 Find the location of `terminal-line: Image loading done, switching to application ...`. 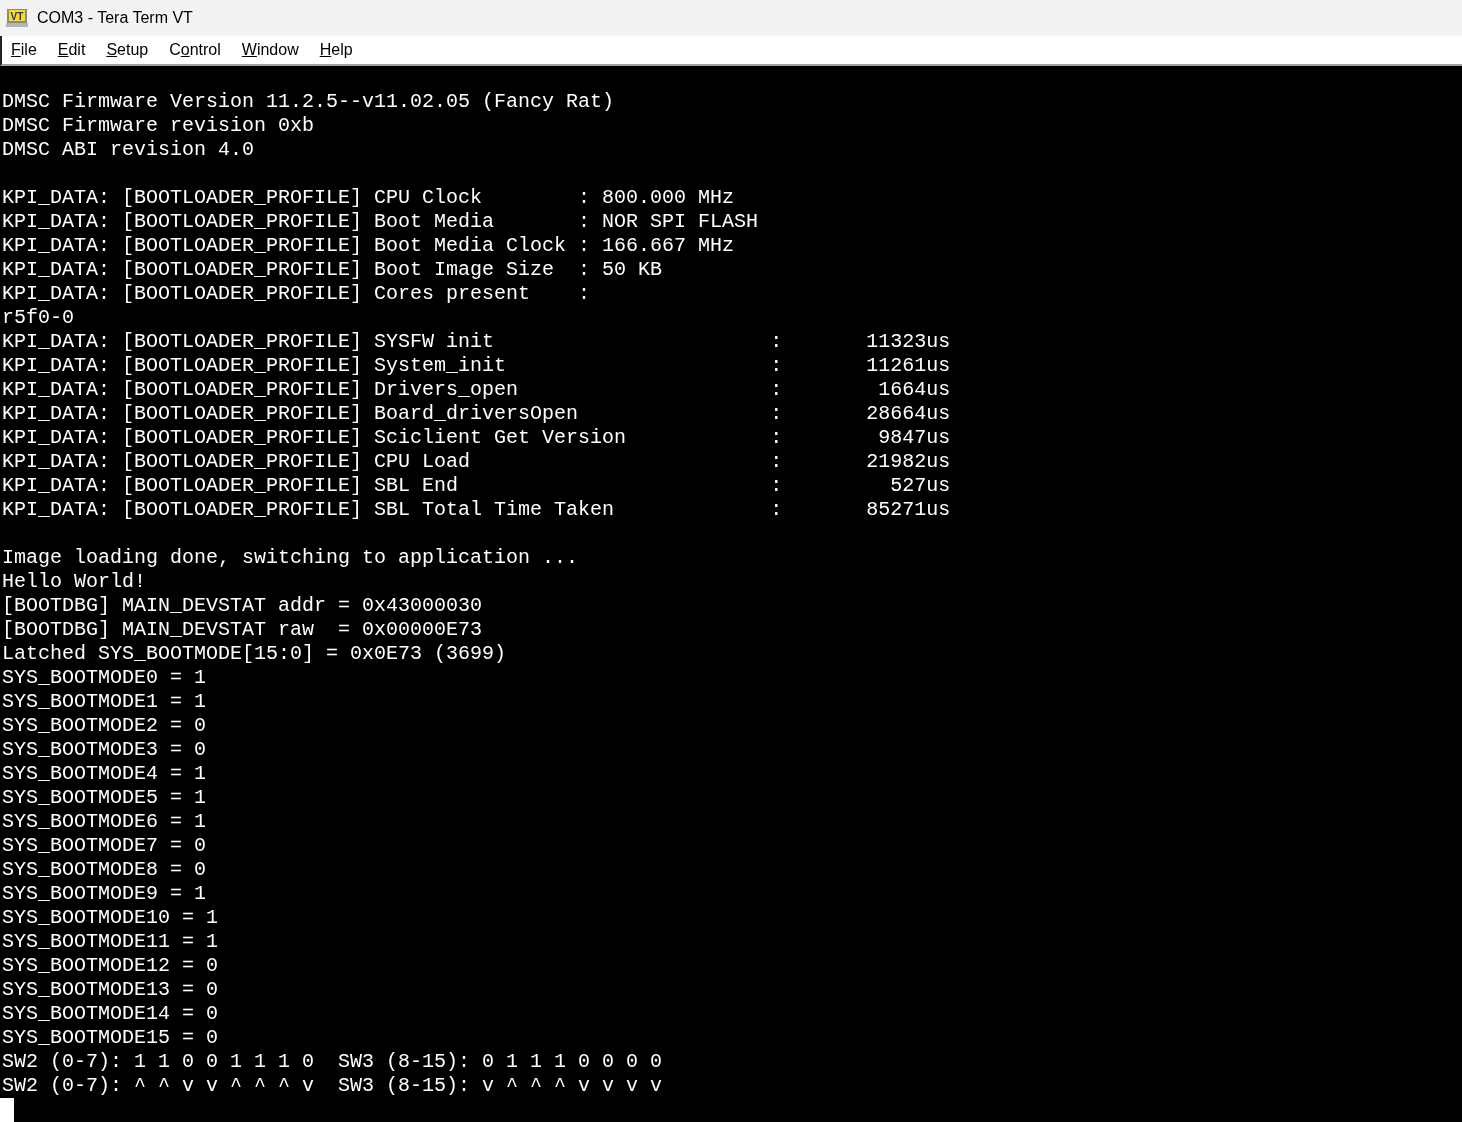

terminal-line: Image loading done, switching to application ... is located at coordinates (290, 558).